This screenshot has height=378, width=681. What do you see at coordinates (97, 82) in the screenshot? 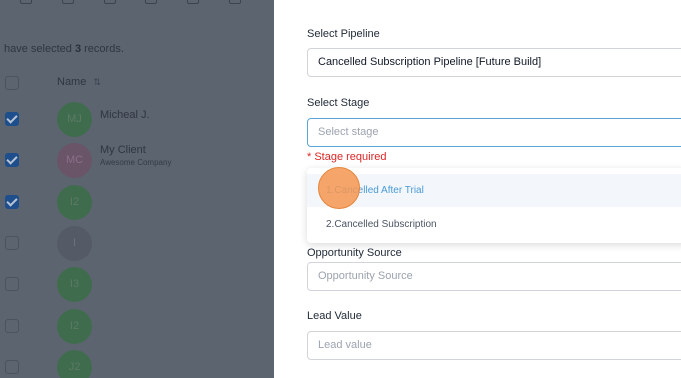
I see `sort-icon: ⇅` at bounding box center [97, 82].